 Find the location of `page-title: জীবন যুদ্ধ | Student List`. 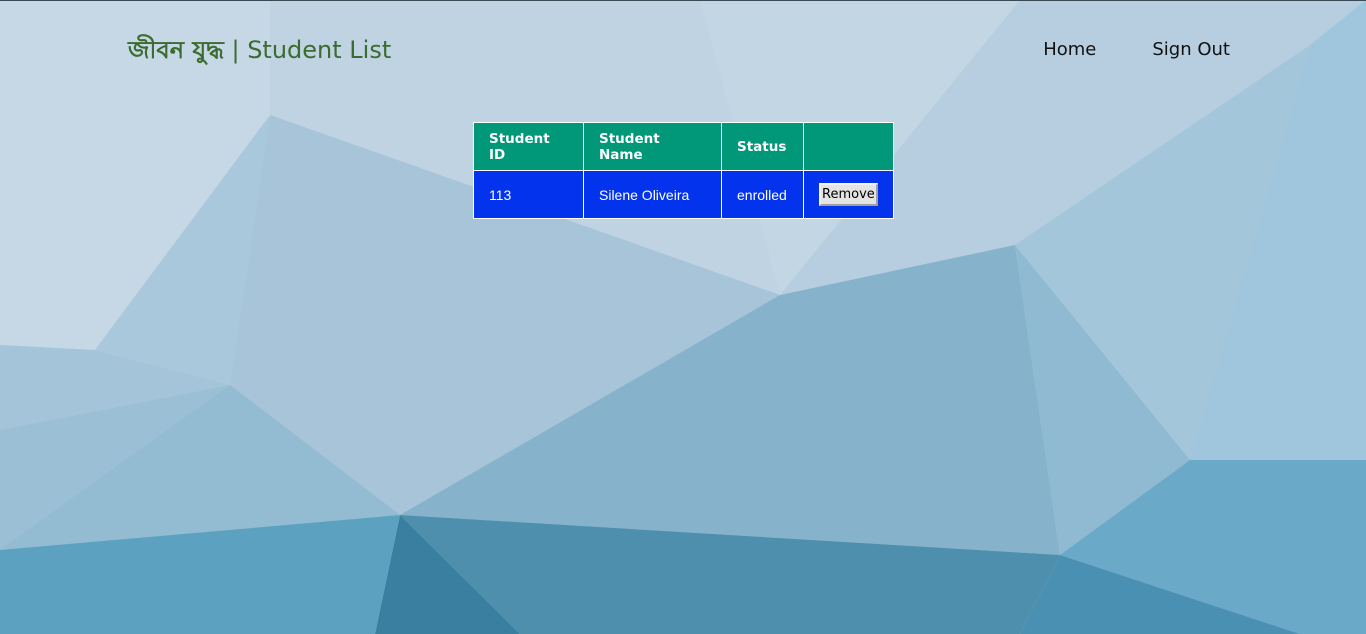

page-title: জীবন যুদ্ধ | Student List is located at coordinates (259, 50).